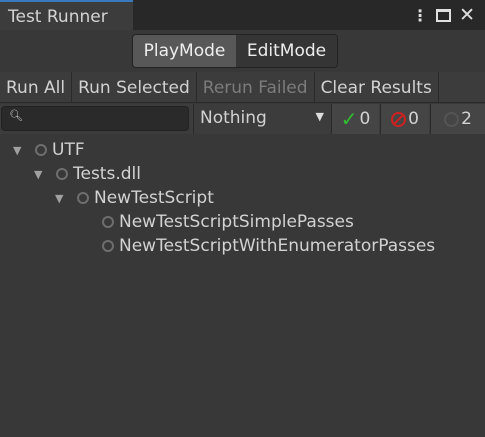 This screenshot has width=485, height=437. I want to click on editmode-tab: EditMode, so click(286, 51).